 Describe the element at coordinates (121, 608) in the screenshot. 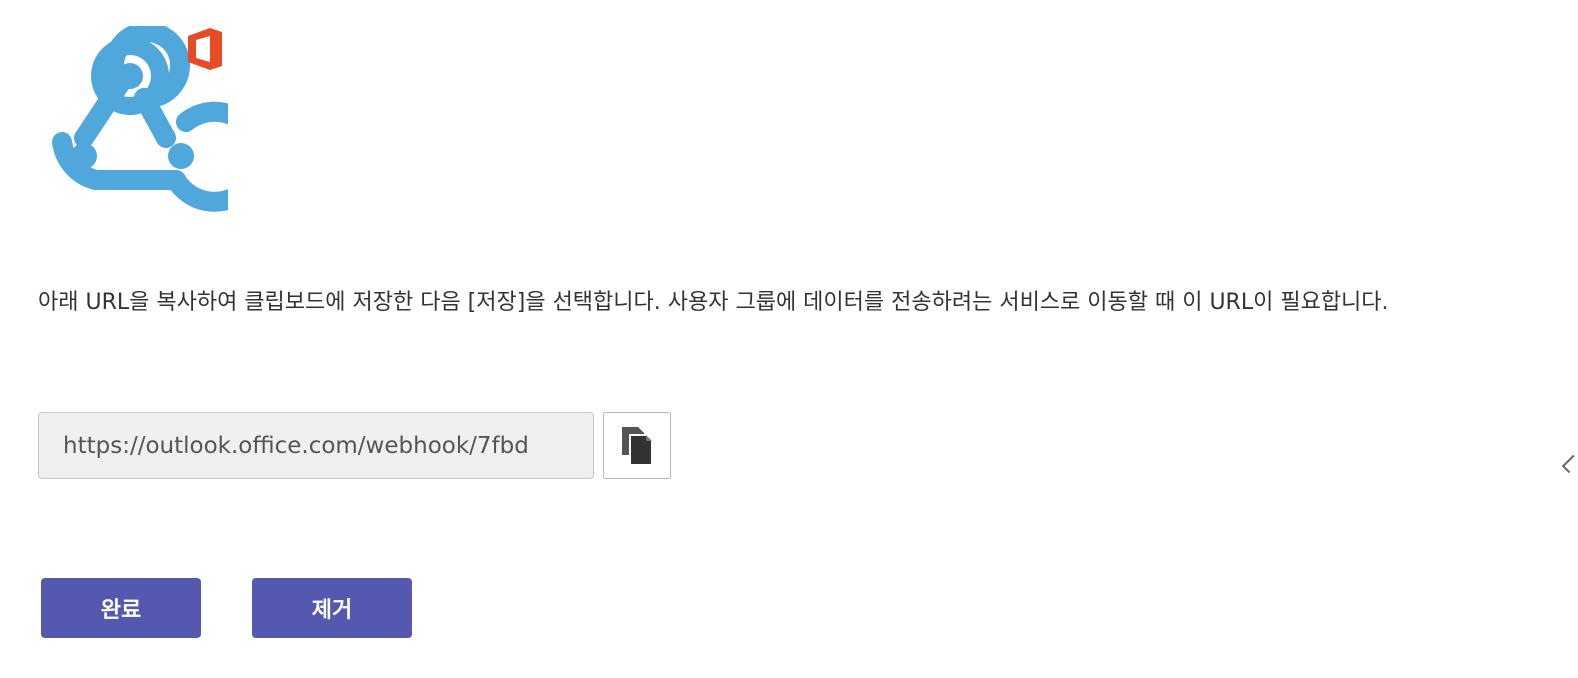

I see `done-button: 완료` at that location.